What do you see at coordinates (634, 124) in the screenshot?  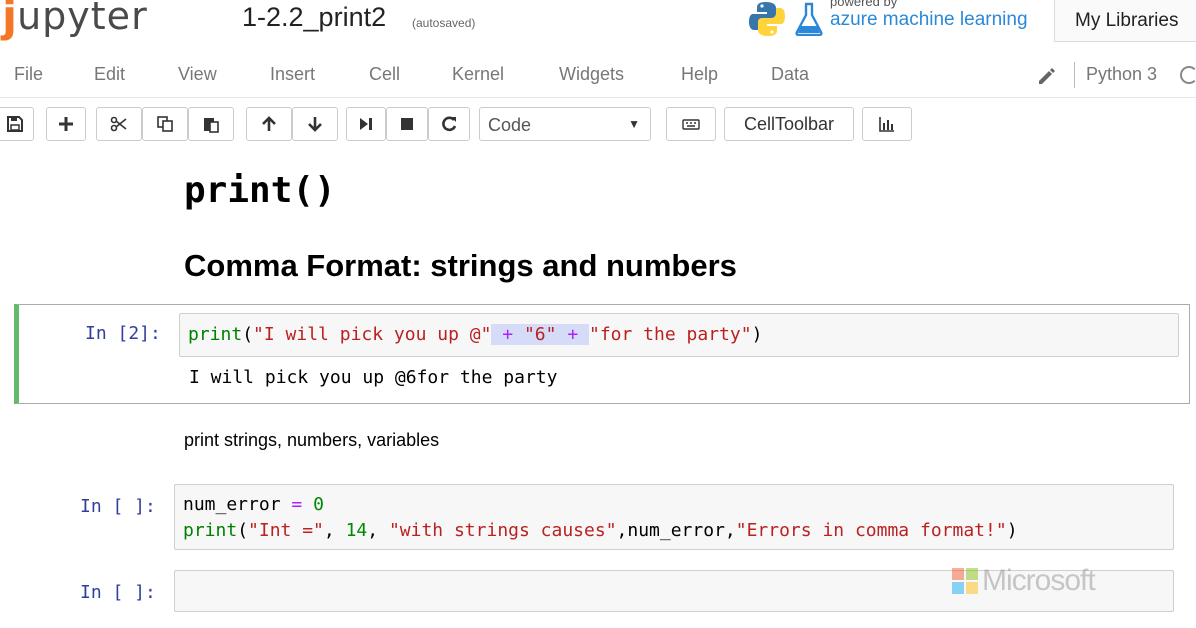 I see `dropdown-arrow-icon: ▼` at bounding box center [634, 124].